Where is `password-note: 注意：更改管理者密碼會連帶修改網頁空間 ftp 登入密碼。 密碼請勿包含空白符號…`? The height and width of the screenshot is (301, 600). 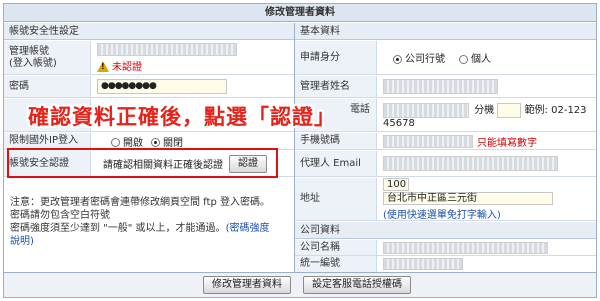 password-note: 注意：更改管理者密碼會連帶修改網頁空間 ftp 登入密碼。 密碼請勿包含空白符號… is located at coordinates (140, 222).